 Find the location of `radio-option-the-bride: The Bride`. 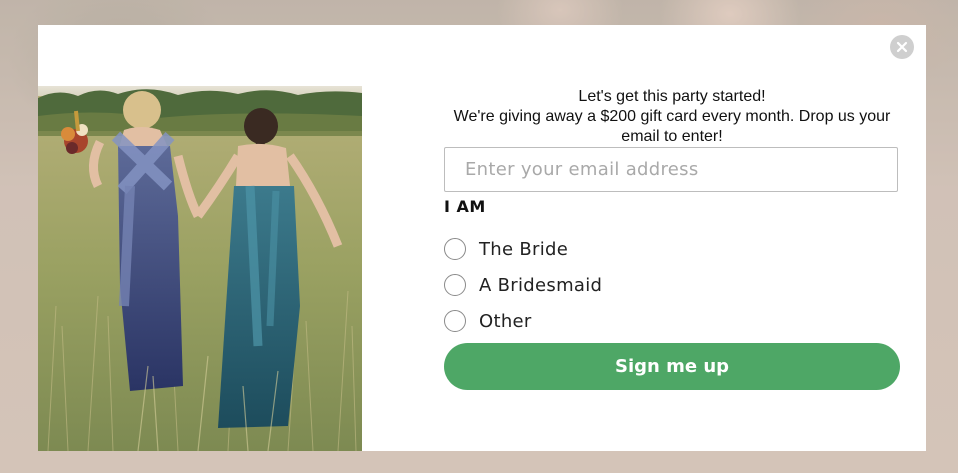

radio-option-the-bride: The Bride is located at coordinates (506, 249).